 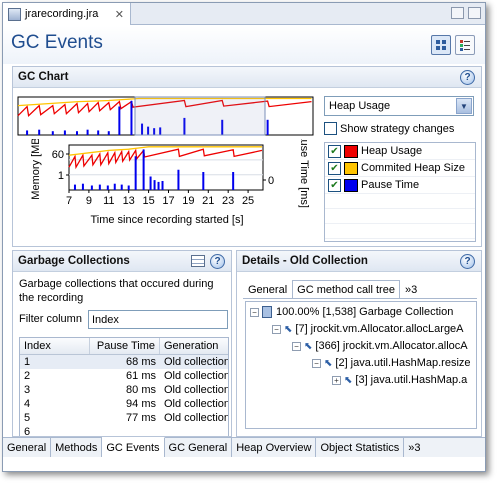 What do you see at coordinates (124, 376) in the screenshot?
I see `table-row: 2 61 ms Old collection` at bounding box center [124, 376].